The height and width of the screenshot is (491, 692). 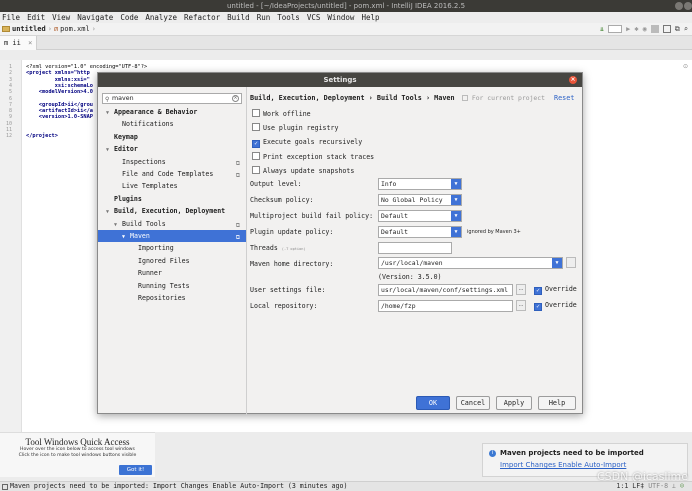 I want to click on cancel-button: Cancel, so click(x=473, y=403).